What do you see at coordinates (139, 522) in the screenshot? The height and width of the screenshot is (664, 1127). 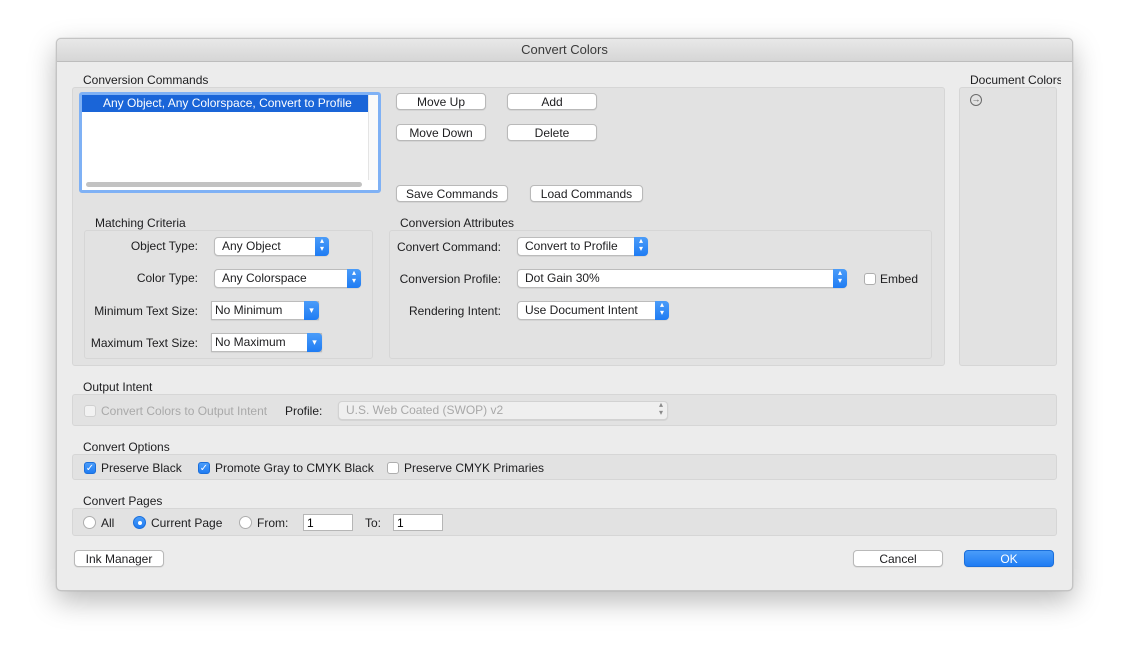 I see `current-page-radio` at bounding box center [139, 522].